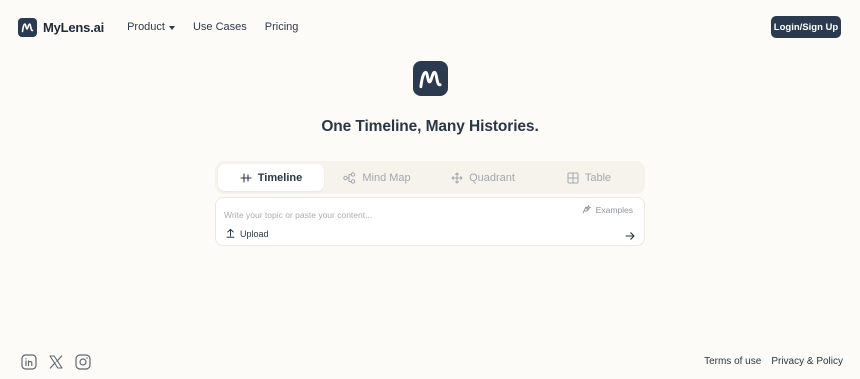  Describe the element at coordinates (614, 210) in the screenshot. I see `examples-label: Examples` at that location.